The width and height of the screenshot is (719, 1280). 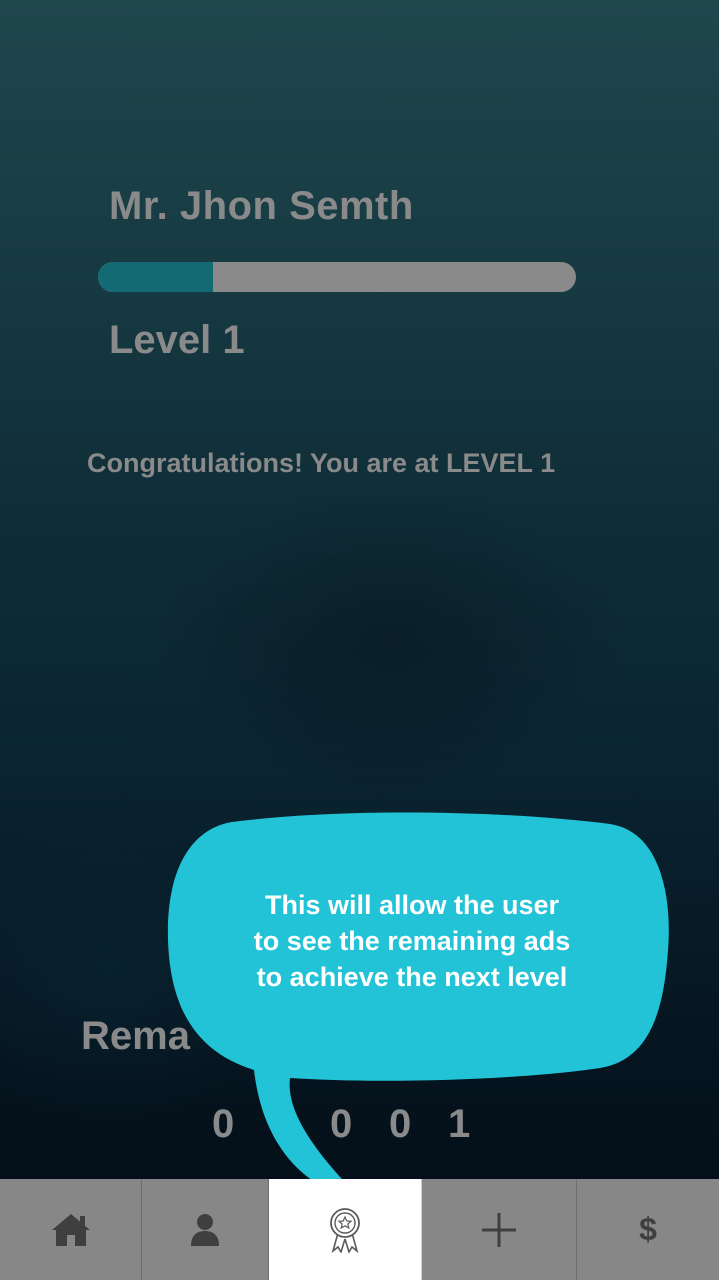 I want to click on tab-earnings: $, so click(x=648, y=1229).